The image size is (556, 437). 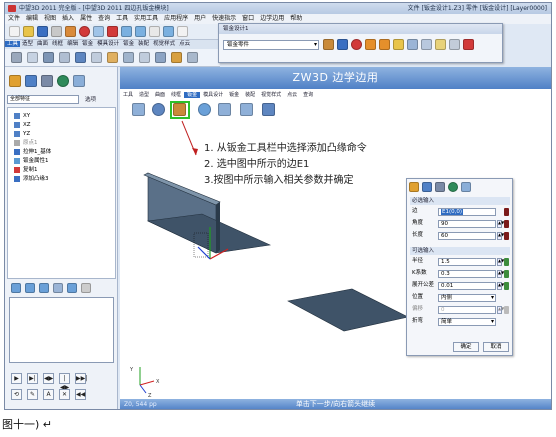 I want to click on ribbon-tab-edit: 编辑, so click(x=72, y=44).